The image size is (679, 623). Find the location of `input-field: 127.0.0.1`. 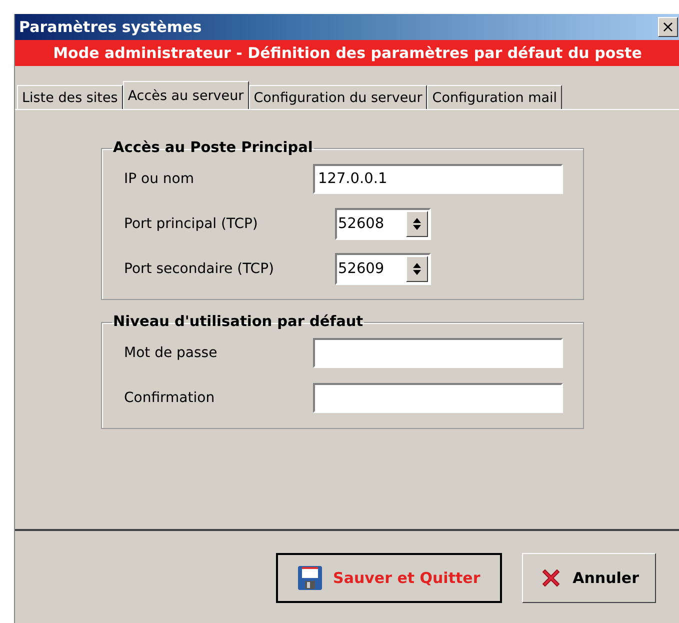

input-field: 127.0.0.1 is located at coordinates (438, 179).